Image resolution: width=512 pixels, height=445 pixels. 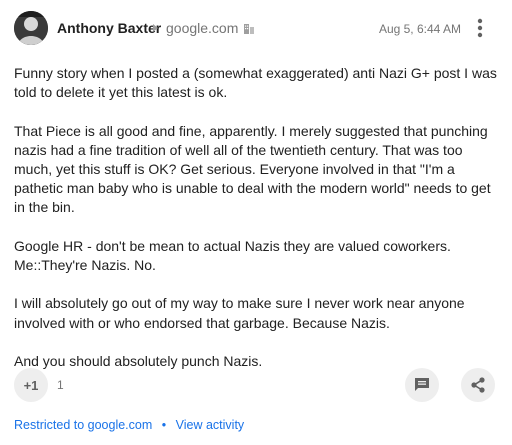 What do you see at coordinates (202, 28) in the screenshot?
I see `community-link: google.com` at bounding box center [202, 28].